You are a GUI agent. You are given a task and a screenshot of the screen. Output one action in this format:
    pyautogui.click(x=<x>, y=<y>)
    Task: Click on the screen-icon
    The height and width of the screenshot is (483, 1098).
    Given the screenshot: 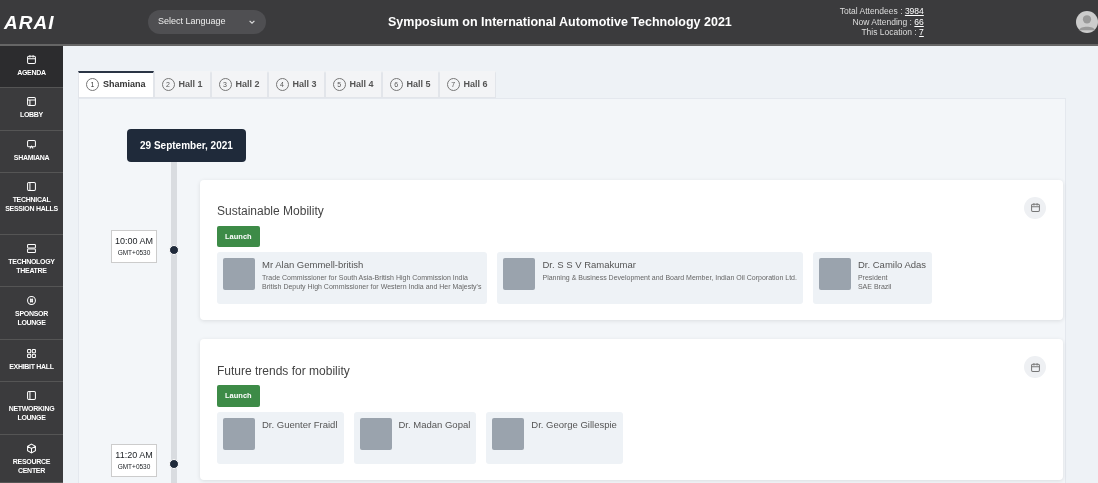 What is the action you would take?
    pyautogui.click(x=31, y=144)
    